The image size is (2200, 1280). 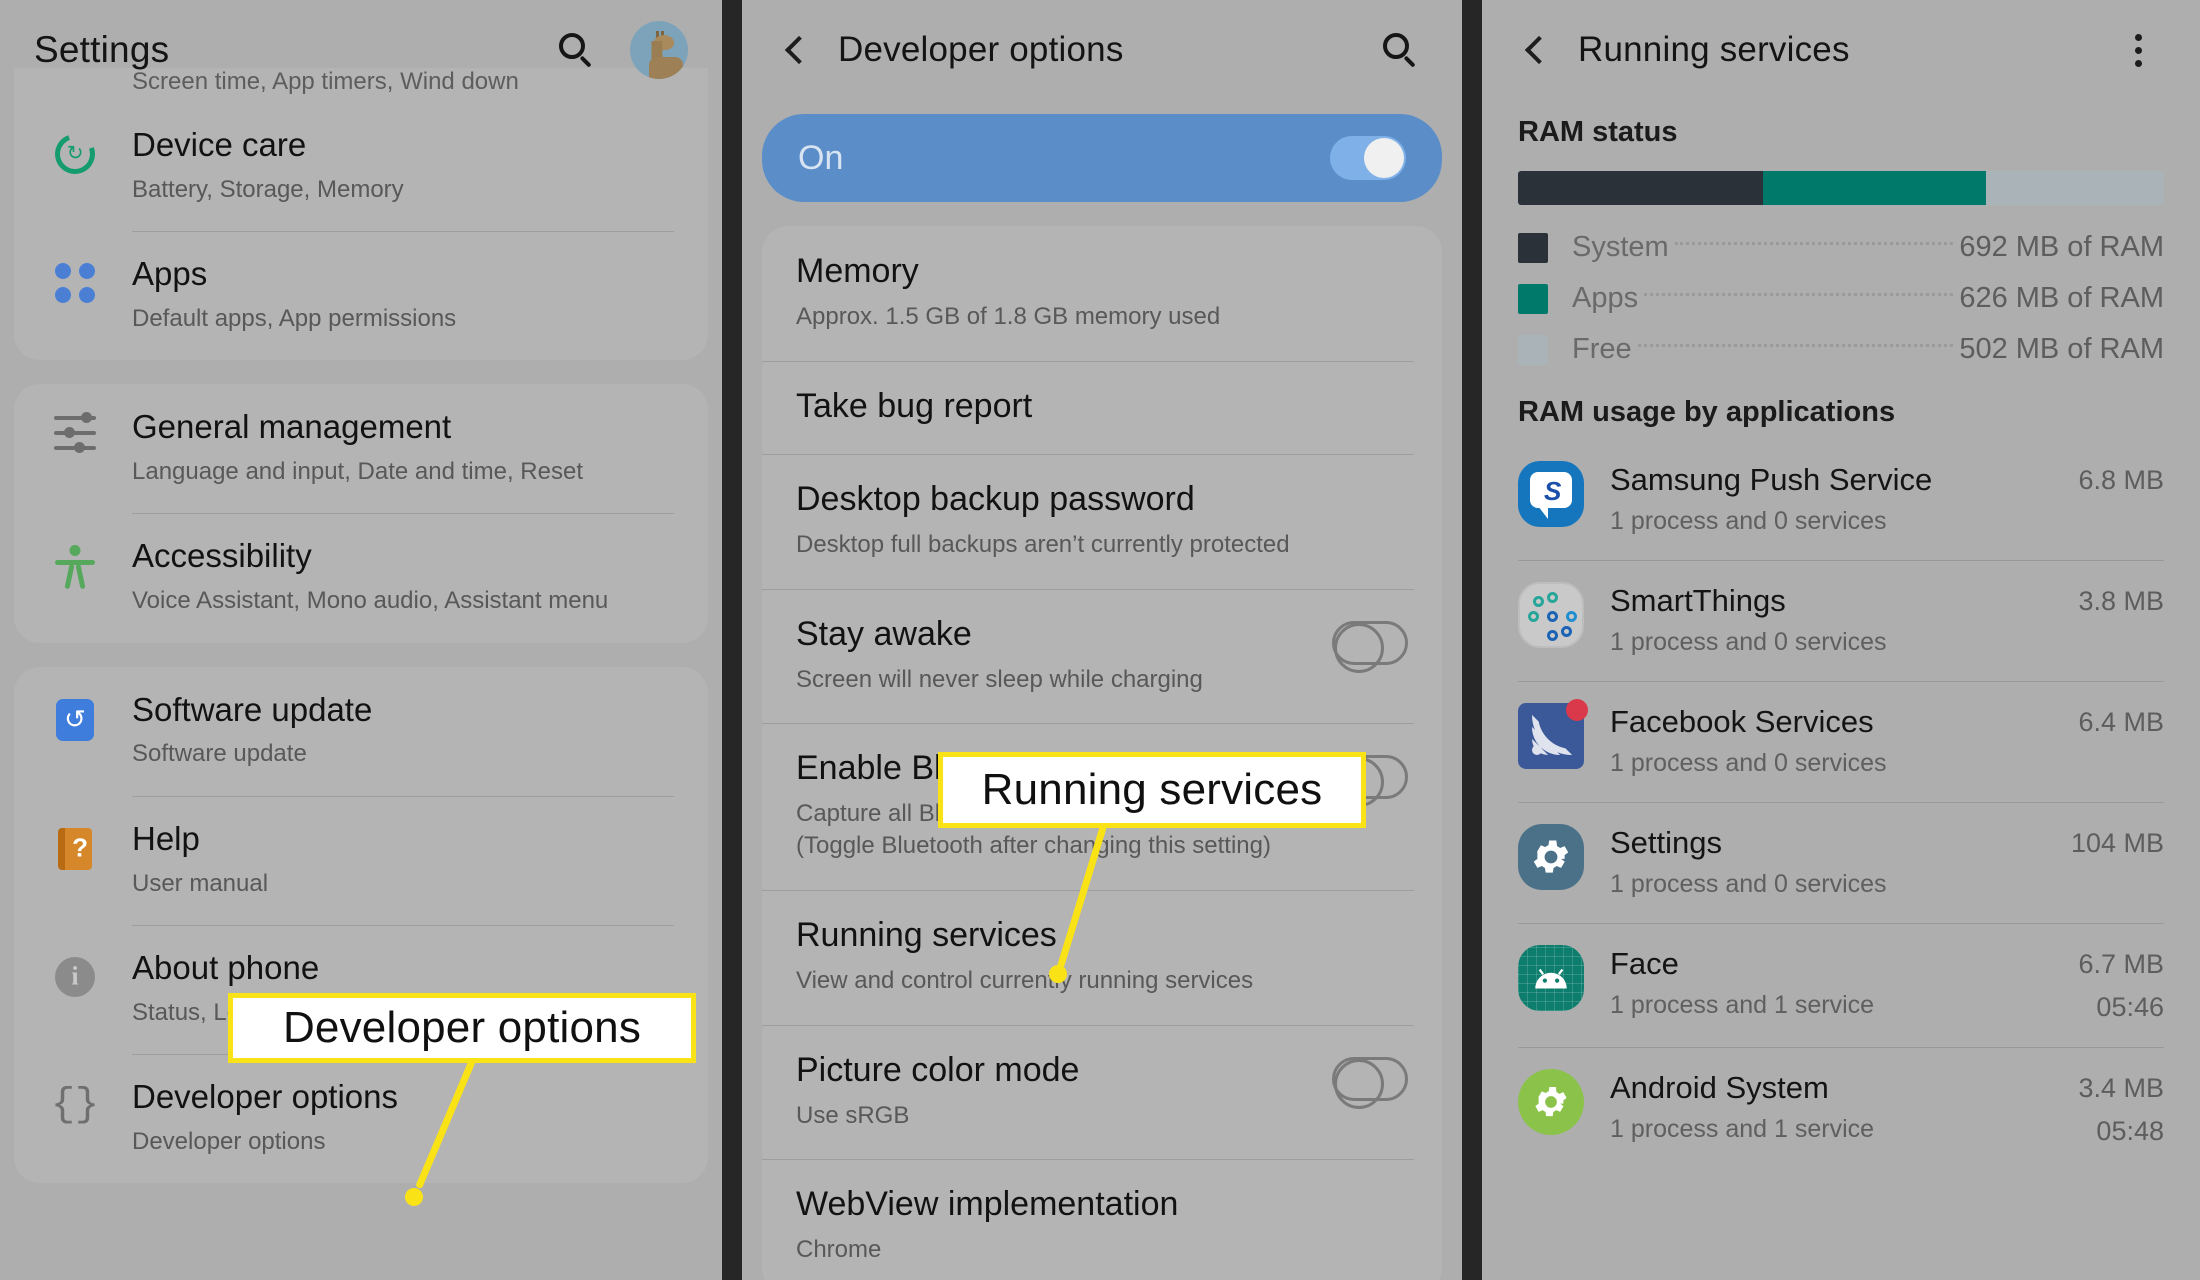 I want to click on item-subtitle: Chrome, so click(x=839, y=1250).